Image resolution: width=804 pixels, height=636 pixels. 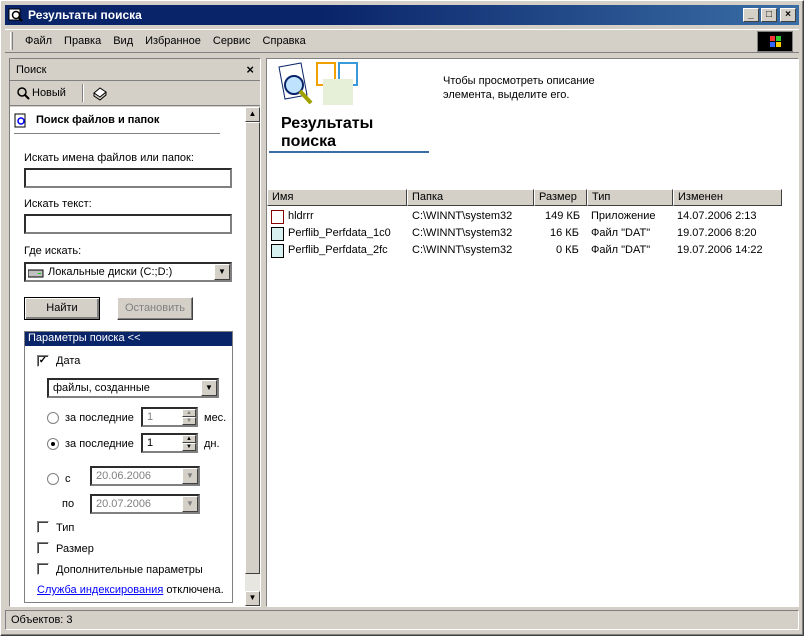 What do you see at coordinates (775, 41) in the screenshot?
I see `windows-logo-icon` at bounding box center [775, 41].